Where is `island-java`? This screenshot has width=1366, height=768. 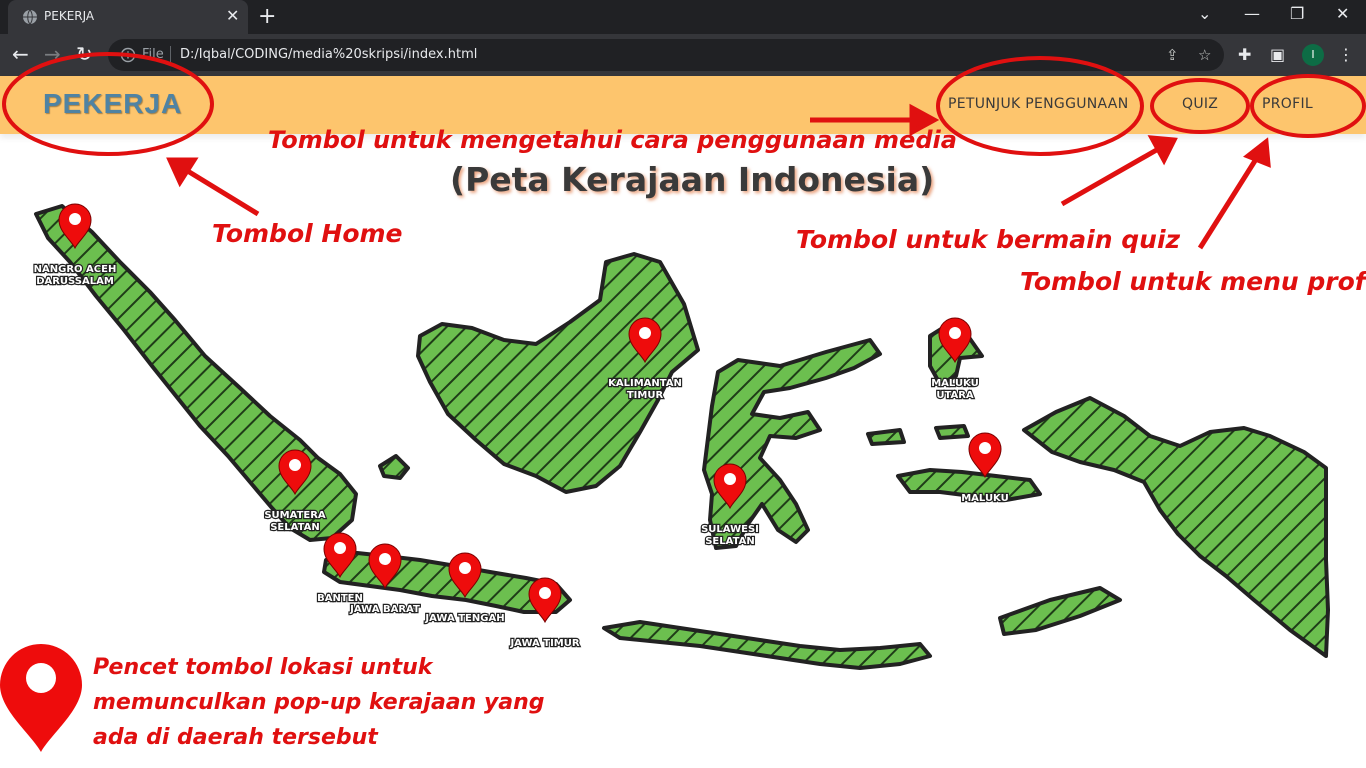 island-java is located at coordinates (447, 582).